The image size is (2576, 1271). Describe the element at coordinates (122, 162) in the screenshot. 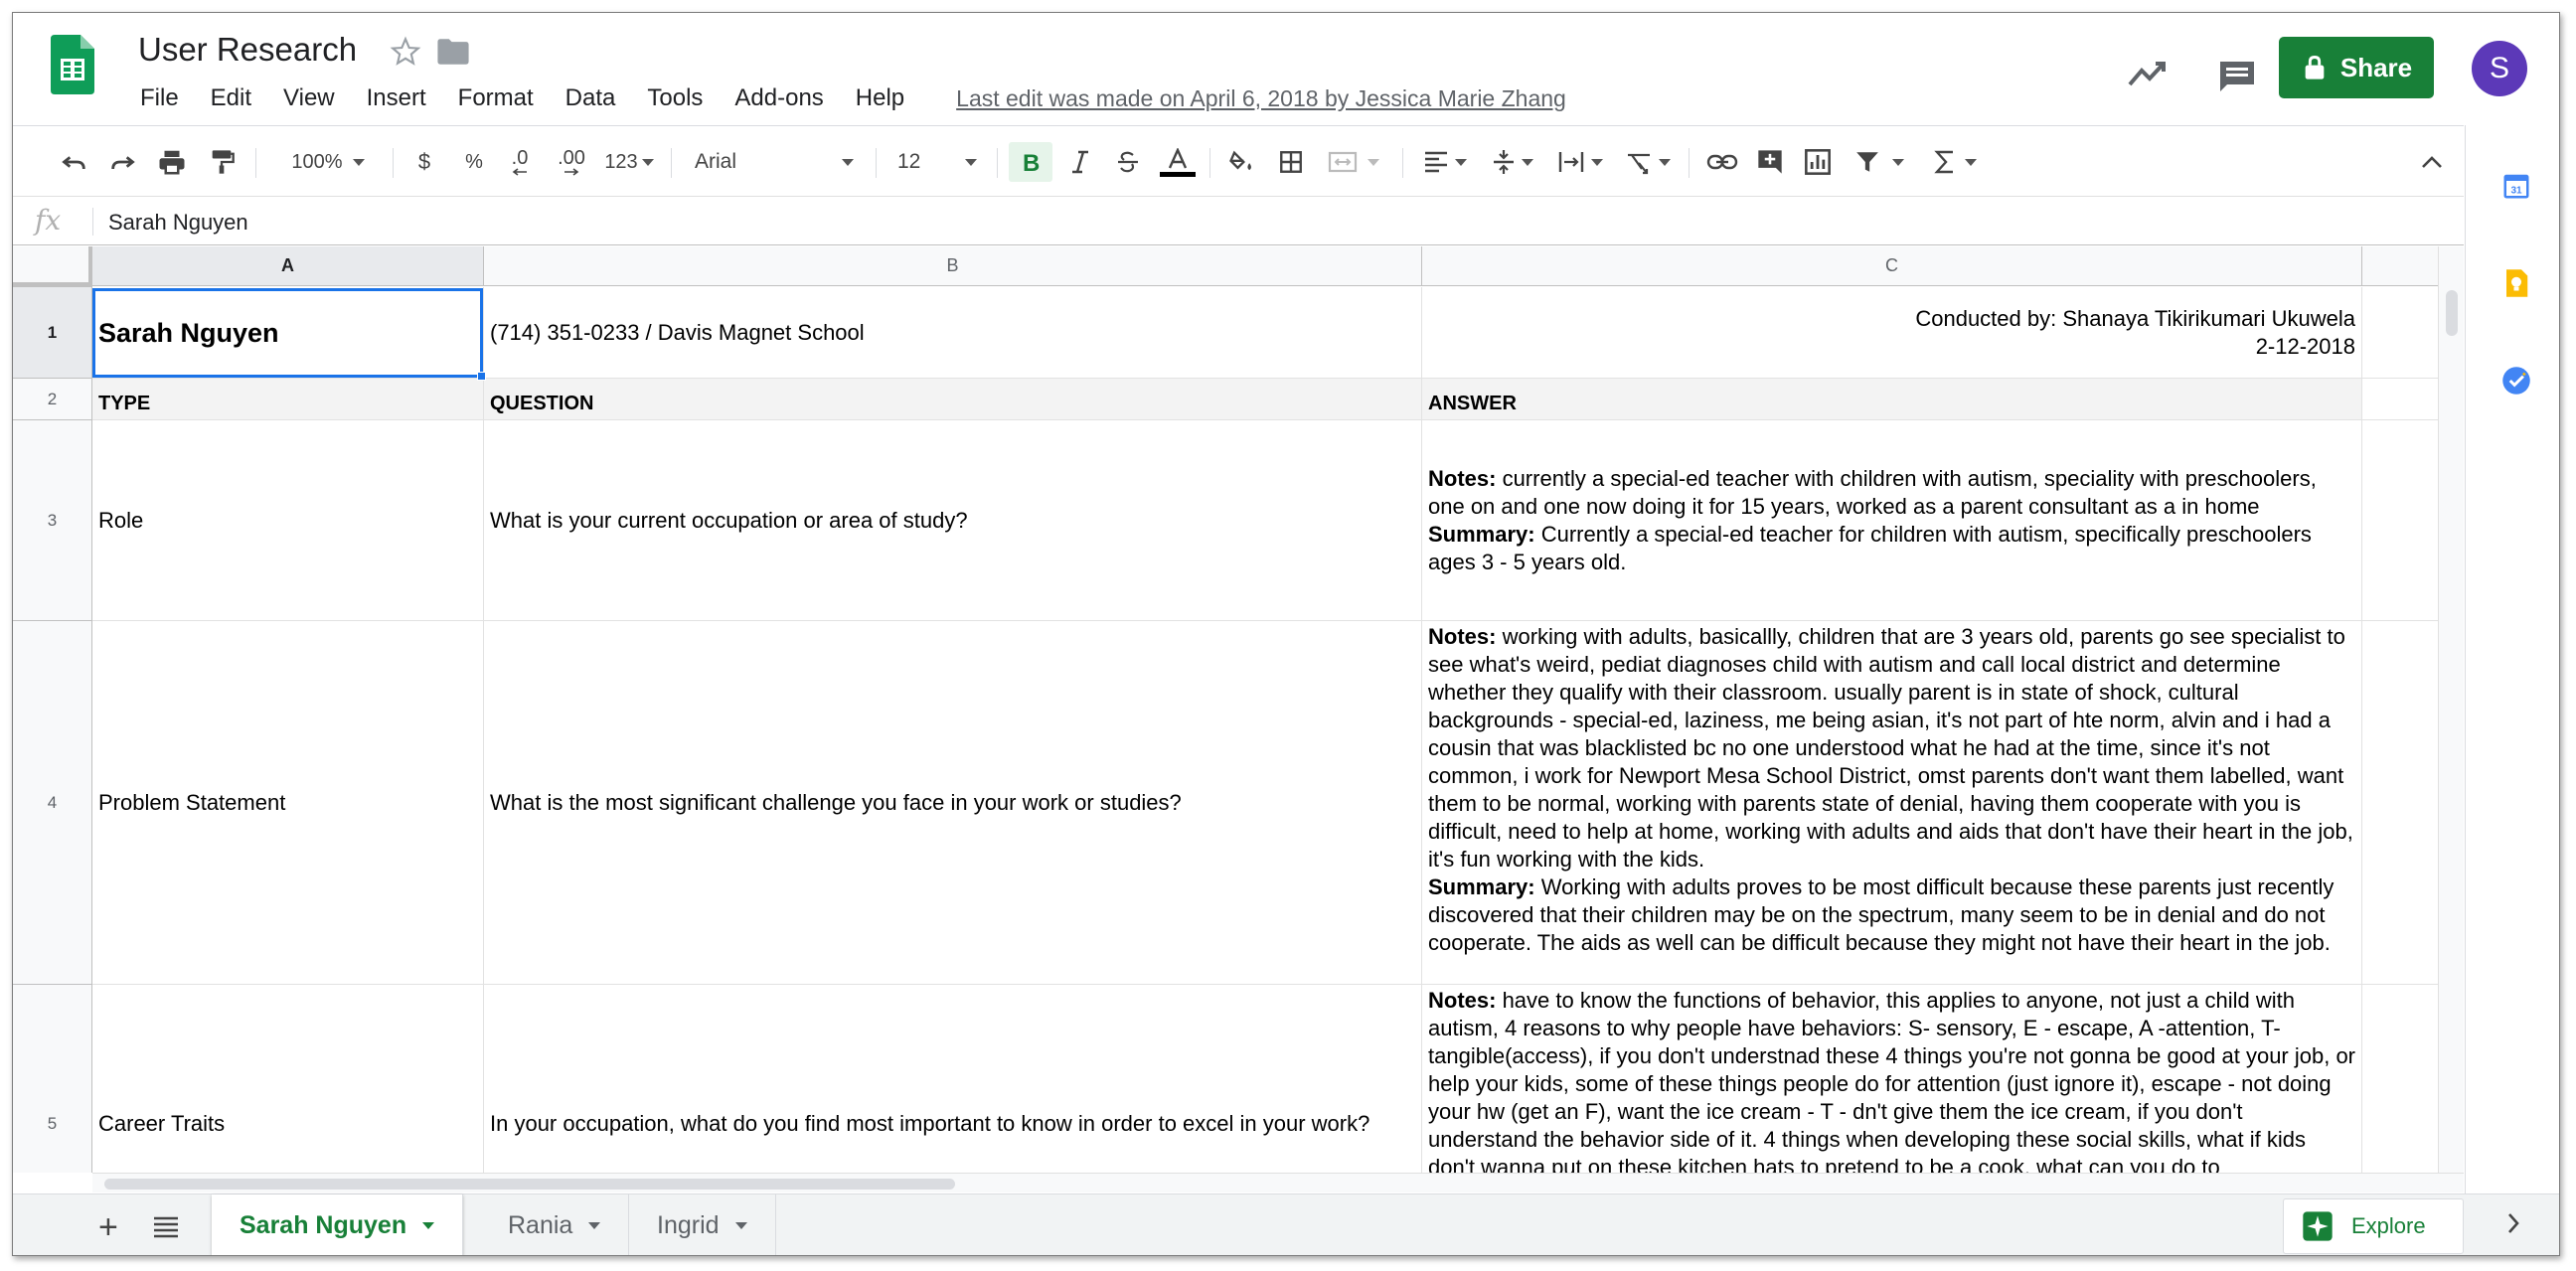

I see `redo-icon` at that location.